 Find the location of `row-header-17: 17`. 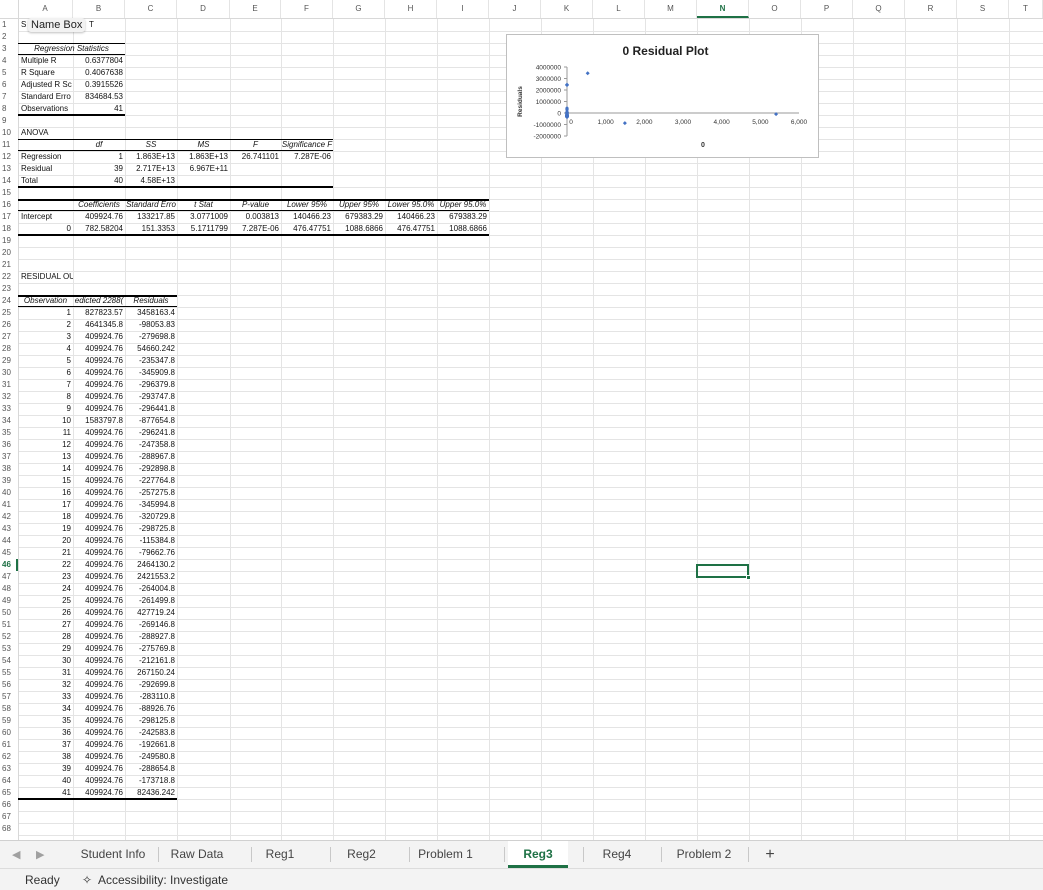

row-header-17: 17 is located at coordinates (9, 217).